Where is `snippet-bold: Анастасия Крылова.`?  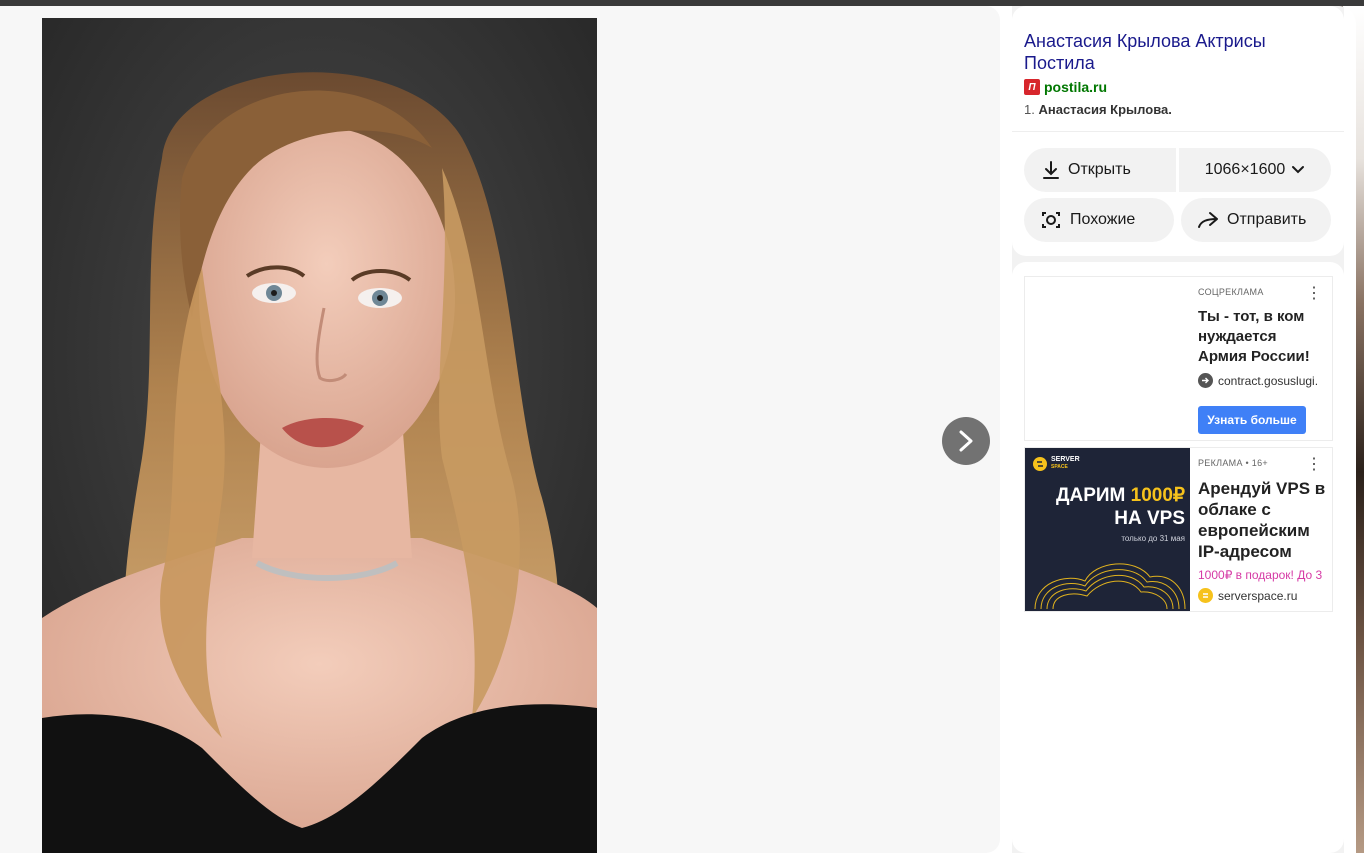 snippet-bold: Анастасия Крылова. is located at coordinates (1105, 109).